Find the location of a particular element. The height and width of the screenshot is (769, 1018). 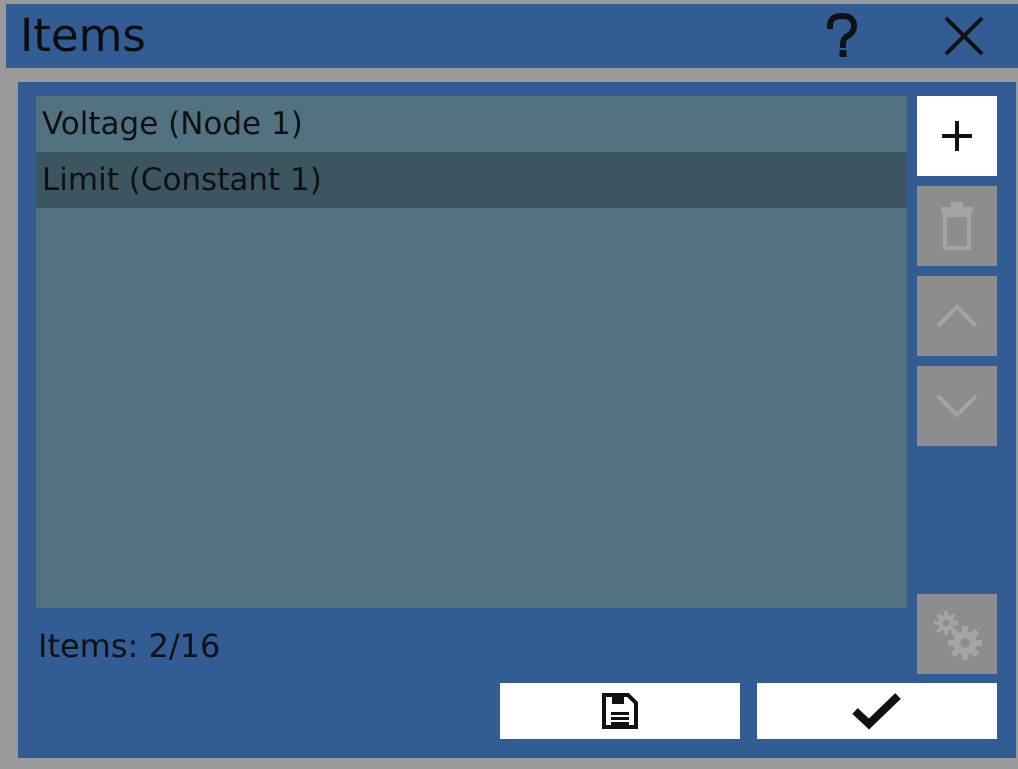

move-up-button is located at coordinates (957, 316).